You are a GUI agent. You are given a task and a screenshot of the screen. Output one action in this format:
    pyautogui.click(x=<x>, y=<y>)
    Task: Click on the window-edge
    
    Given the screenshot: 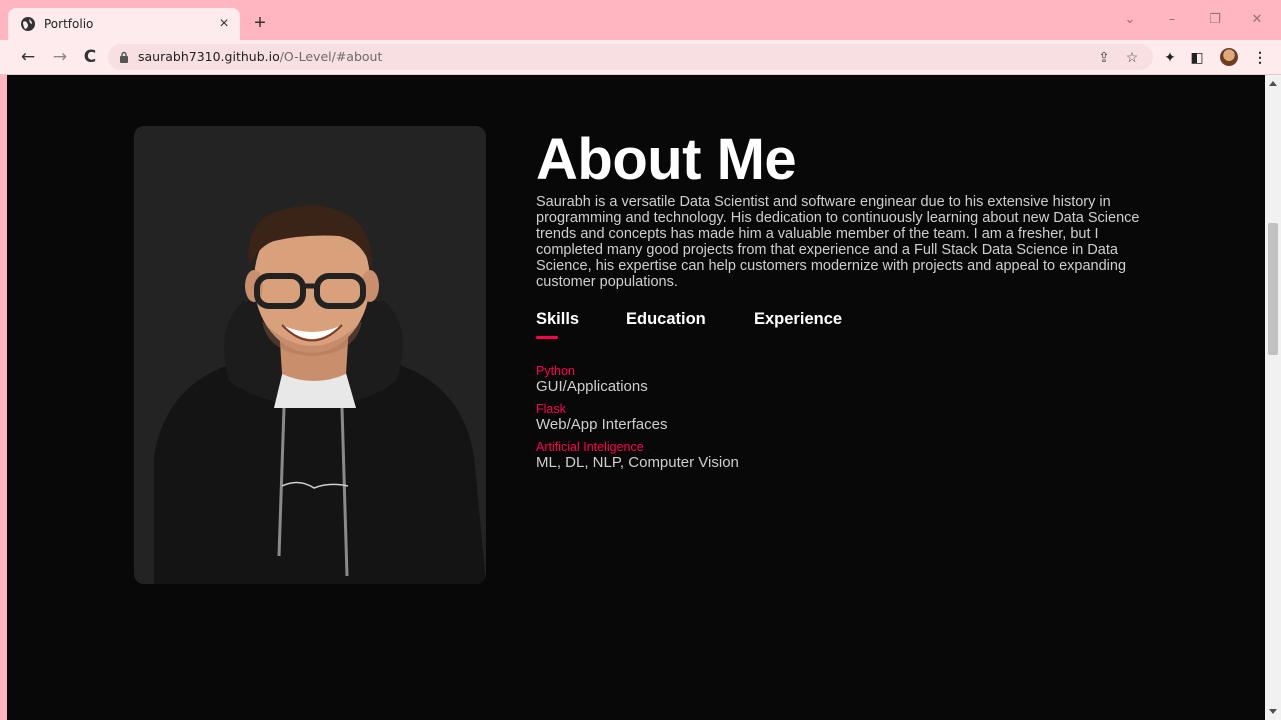 What is the action you would take?
    pyautogui.click(x=3, y=397)
    